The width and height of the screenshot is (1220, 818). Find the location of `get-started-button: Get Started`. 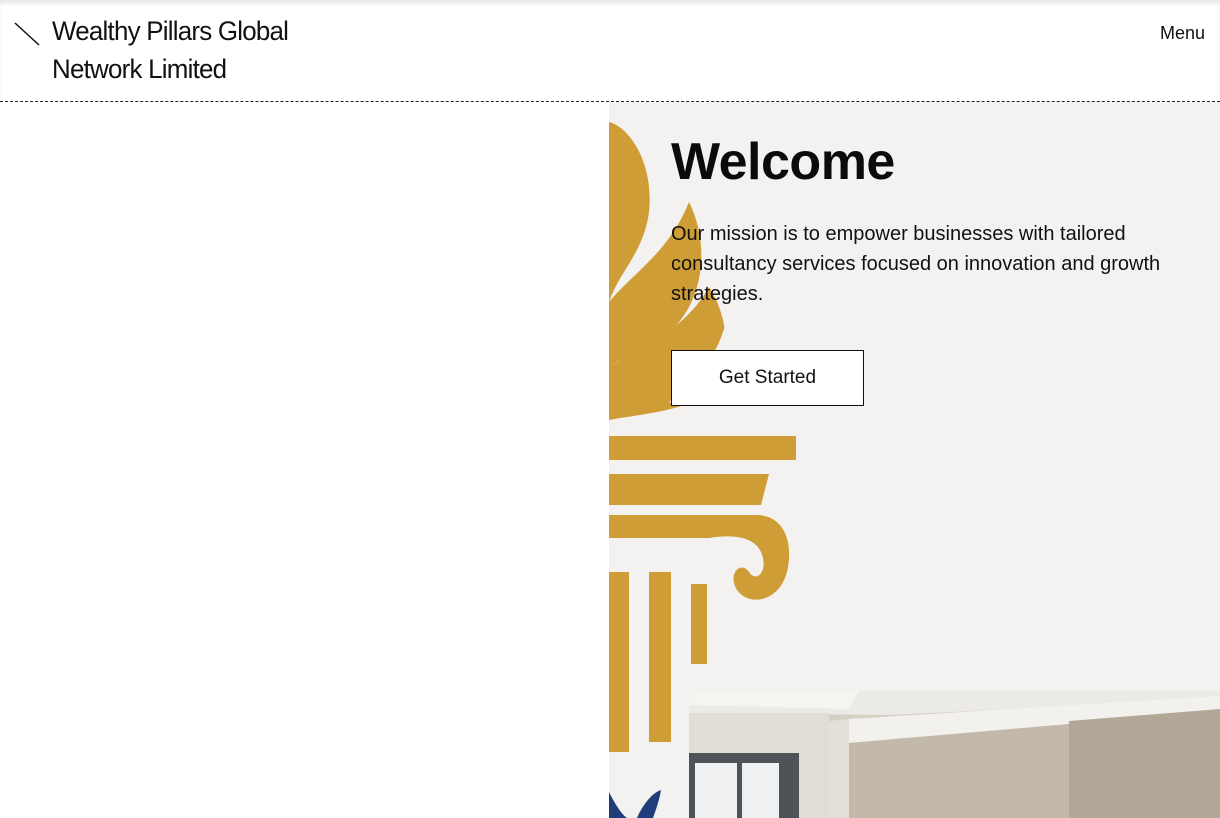

get-started-button: Get Started is located at coordinates (767, 378).